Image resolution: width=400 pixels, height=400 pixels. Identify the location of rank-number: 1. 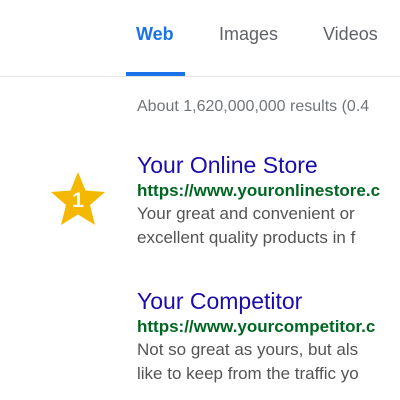
(78, 200).